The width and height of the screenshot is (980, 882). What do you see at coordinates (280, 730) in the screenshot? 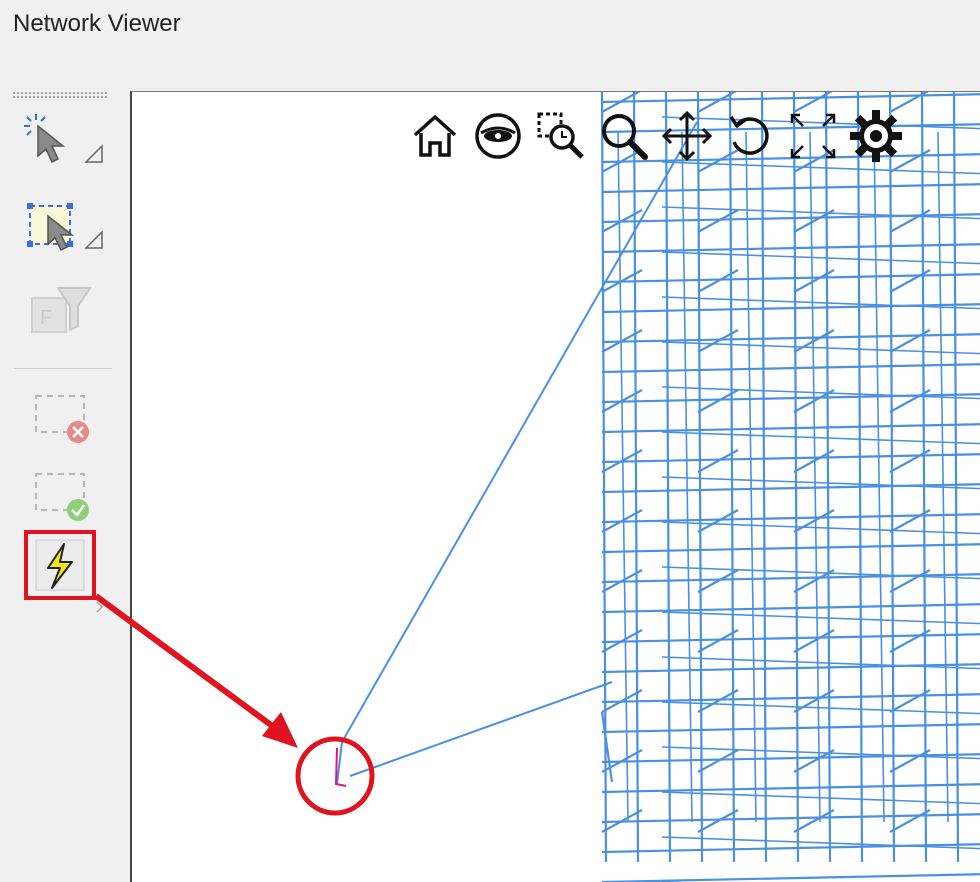
I see `annotation-arrowhead` at bounding box center [280, 730].